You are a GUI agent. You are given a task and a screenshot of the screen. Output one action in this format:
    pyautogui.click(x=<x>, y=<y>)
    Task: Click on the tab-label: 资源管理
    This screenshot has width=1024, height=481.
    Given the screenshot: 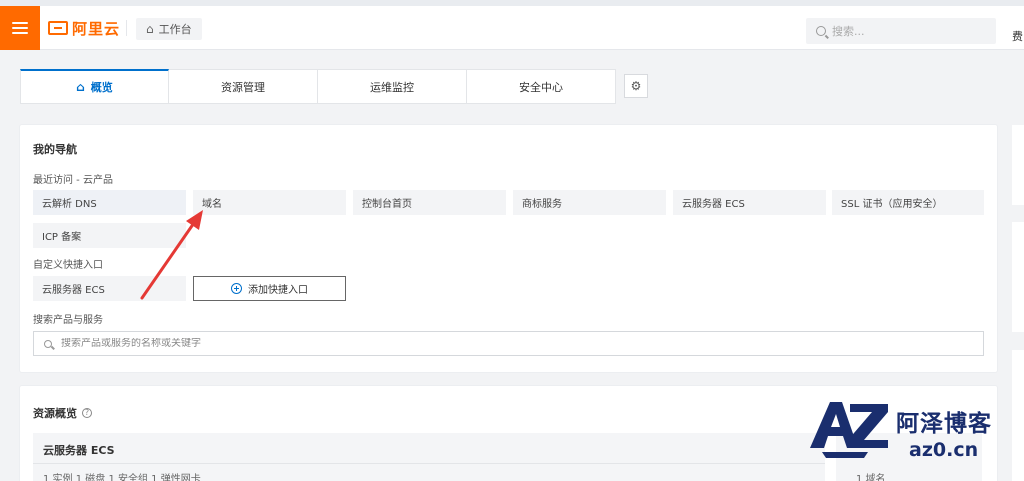 What is the action you would take?
    pyautogui.click(x=243, y=87)
    